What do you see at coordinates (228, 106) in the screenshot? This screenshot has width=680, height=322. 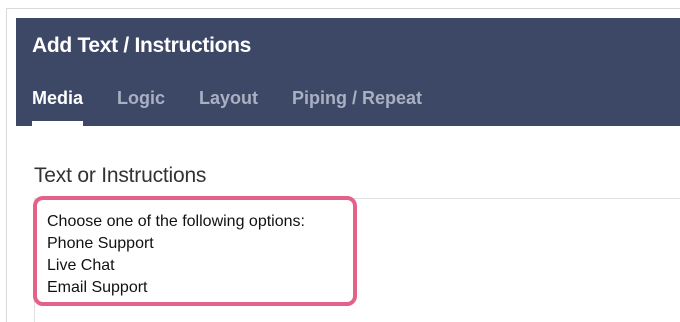 I see `tab-layout: Layout` at bounding box center [228, 106].